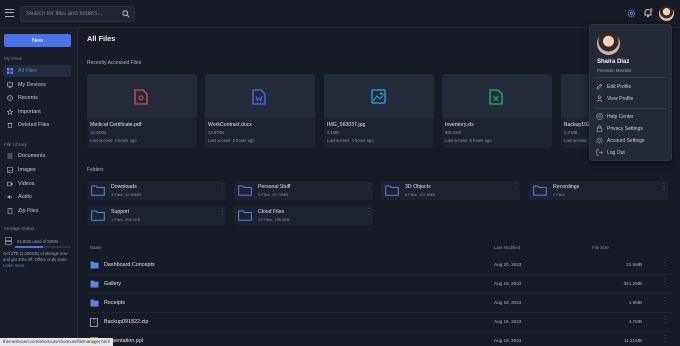  I want to click on sidebar-item-important: Important, so click(37, 112).